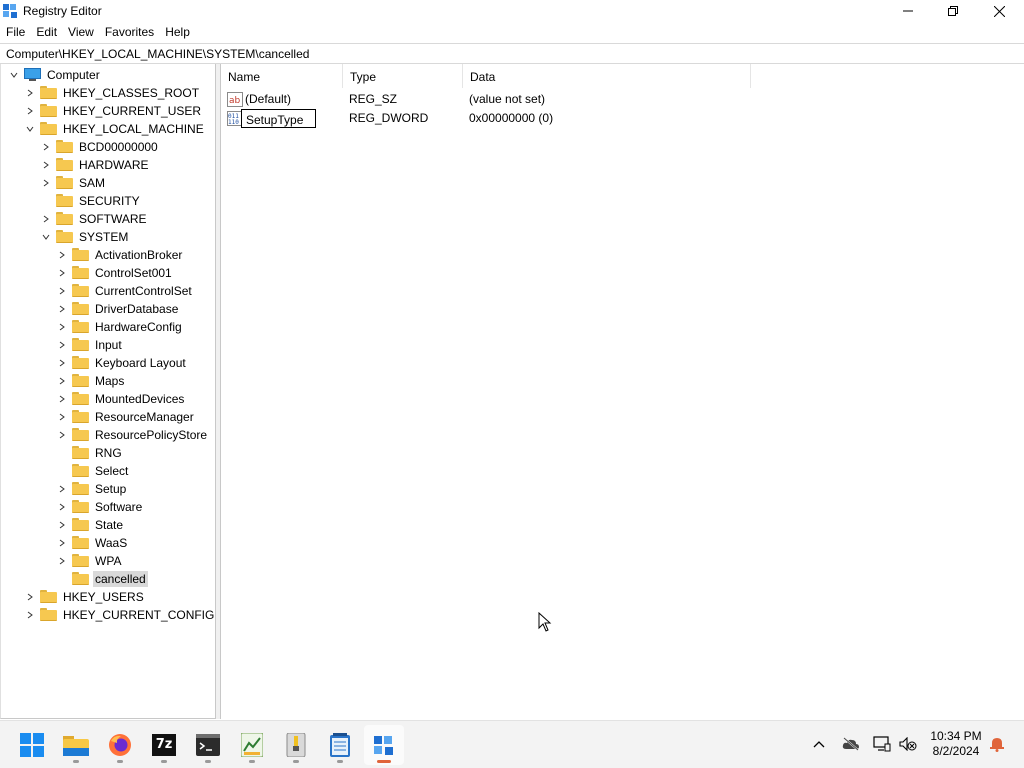  I want to click on tree-node-label: SAM, so click(92, 183).